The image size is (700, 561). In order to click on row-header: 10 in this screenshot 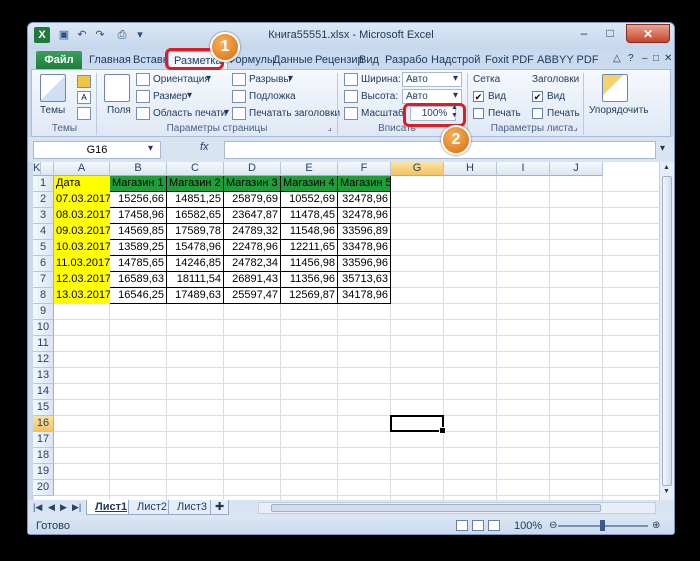, I will do `click(43, 328)`.